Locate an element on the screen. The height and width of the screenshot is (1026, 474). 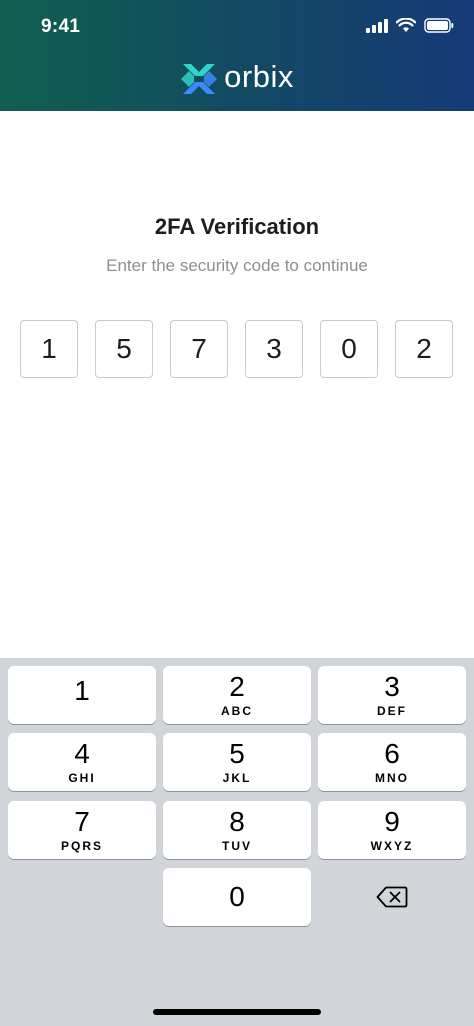
key-3: 3 DEF is located at coordinates (392, 695).